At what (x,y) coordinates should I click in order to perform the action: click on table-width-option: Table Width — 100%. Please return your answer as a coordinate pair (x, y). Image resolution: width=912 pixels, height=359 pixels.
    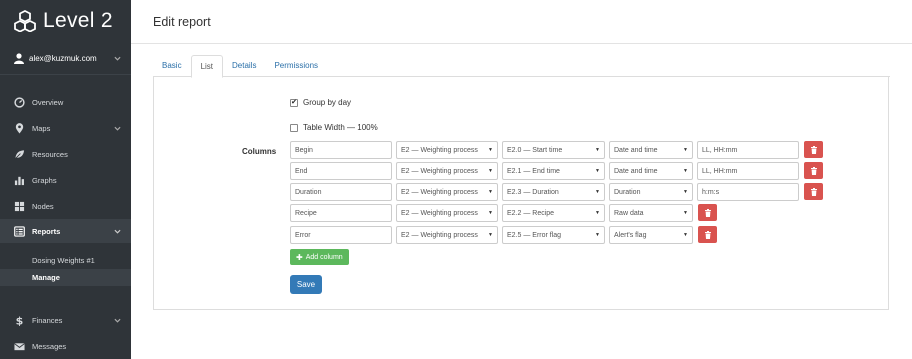
    Looking at the image, I should click on (334, 127).